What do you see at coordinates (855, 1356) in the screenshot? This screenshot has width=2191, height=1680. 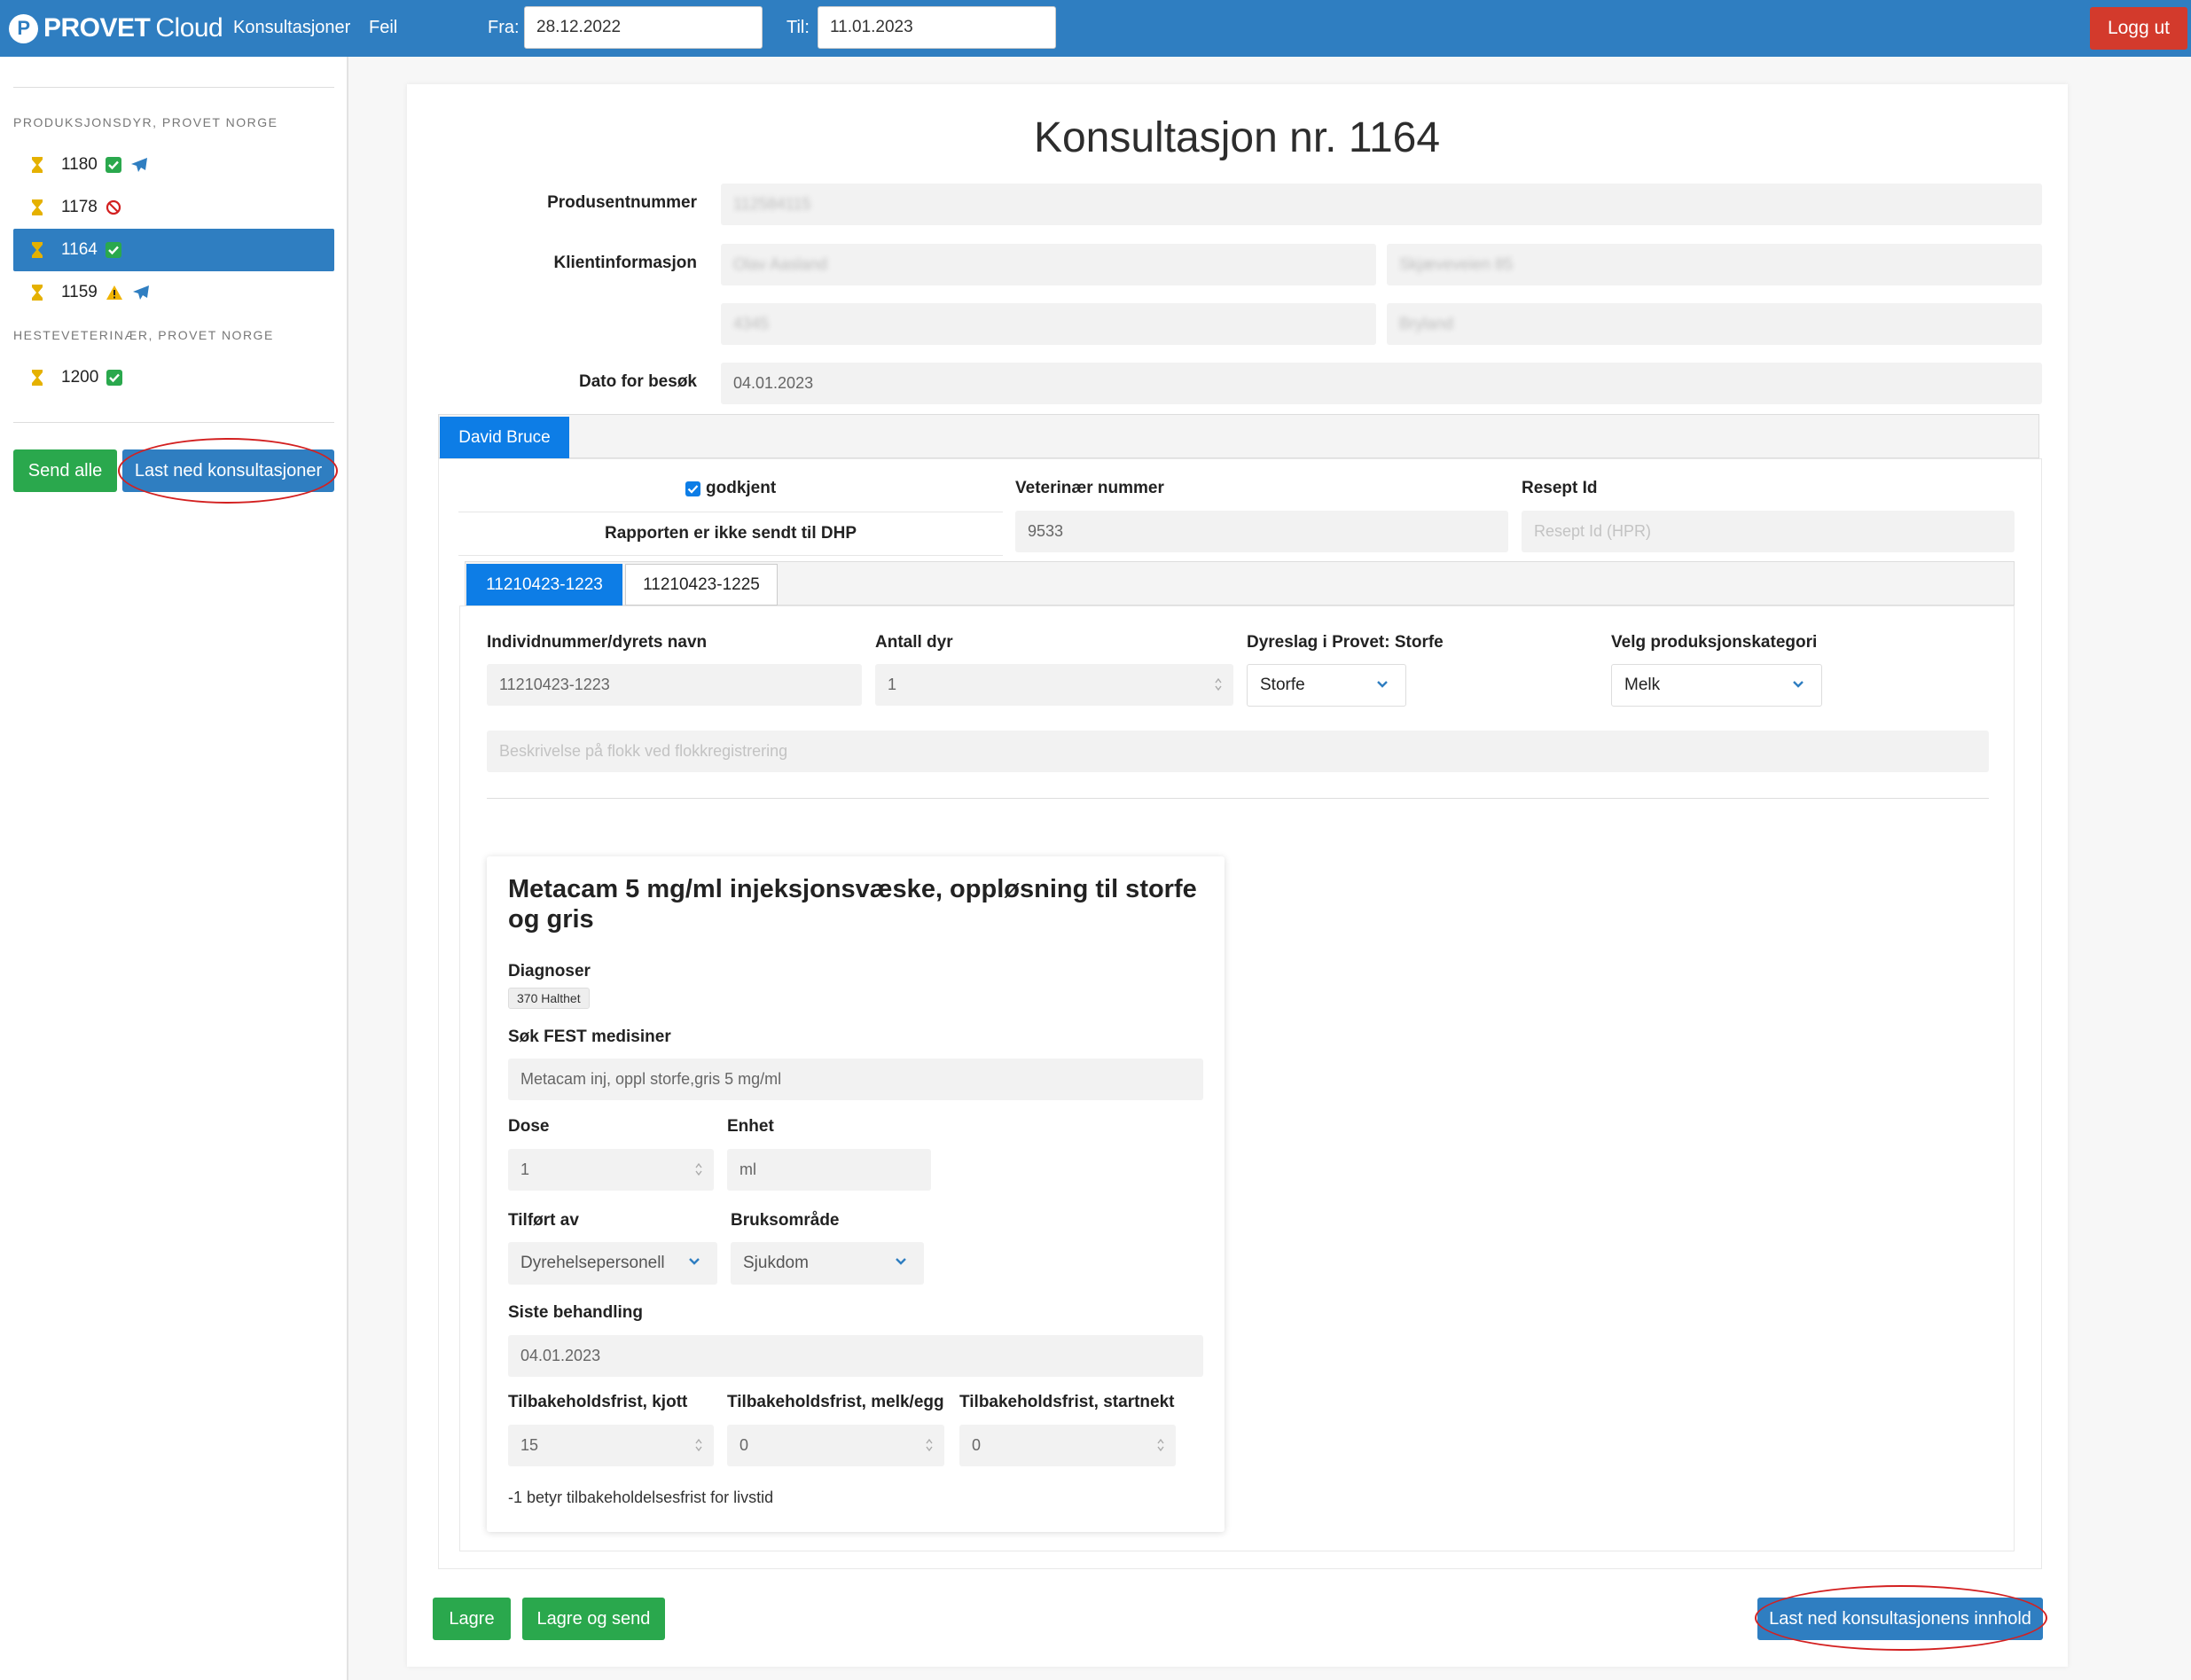 I see `last-treatment-field: 04.01.2023` at bounding box center [855, 1356].